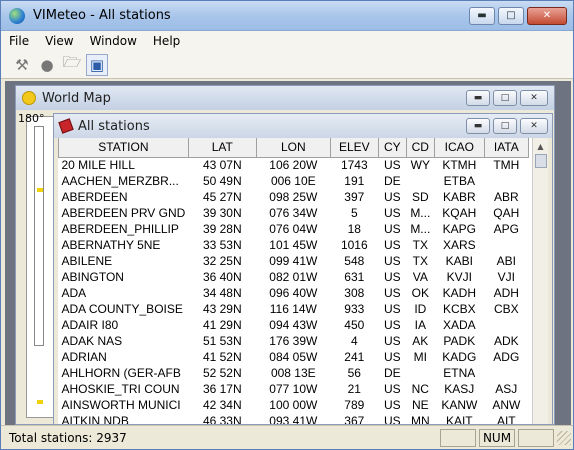  What do you see at coordinates (420, 245) in the screenshot?
I see `cell-cd: TX` at bounding box center [420, 245].